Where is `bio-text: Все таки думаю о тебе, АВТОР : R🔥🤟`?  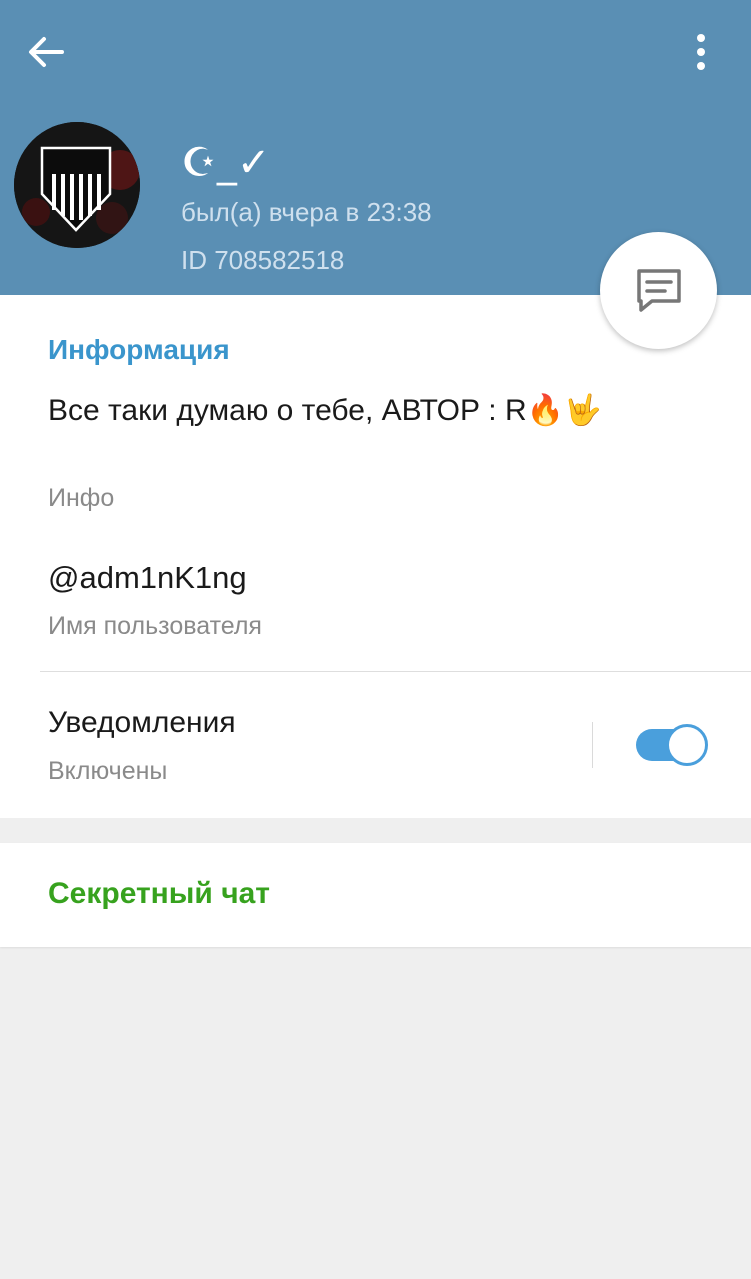
bio-text: Все таки думаю о тебе, АВТОР : R🔥🤟 is located at coordinates (324, 410).